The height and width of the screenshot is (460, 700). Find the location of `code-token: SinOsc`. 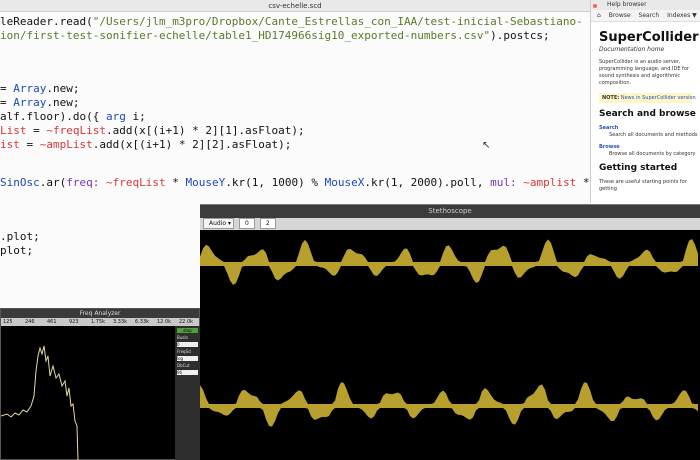

code-token: SinOsc is located at coordinates (20, 182).